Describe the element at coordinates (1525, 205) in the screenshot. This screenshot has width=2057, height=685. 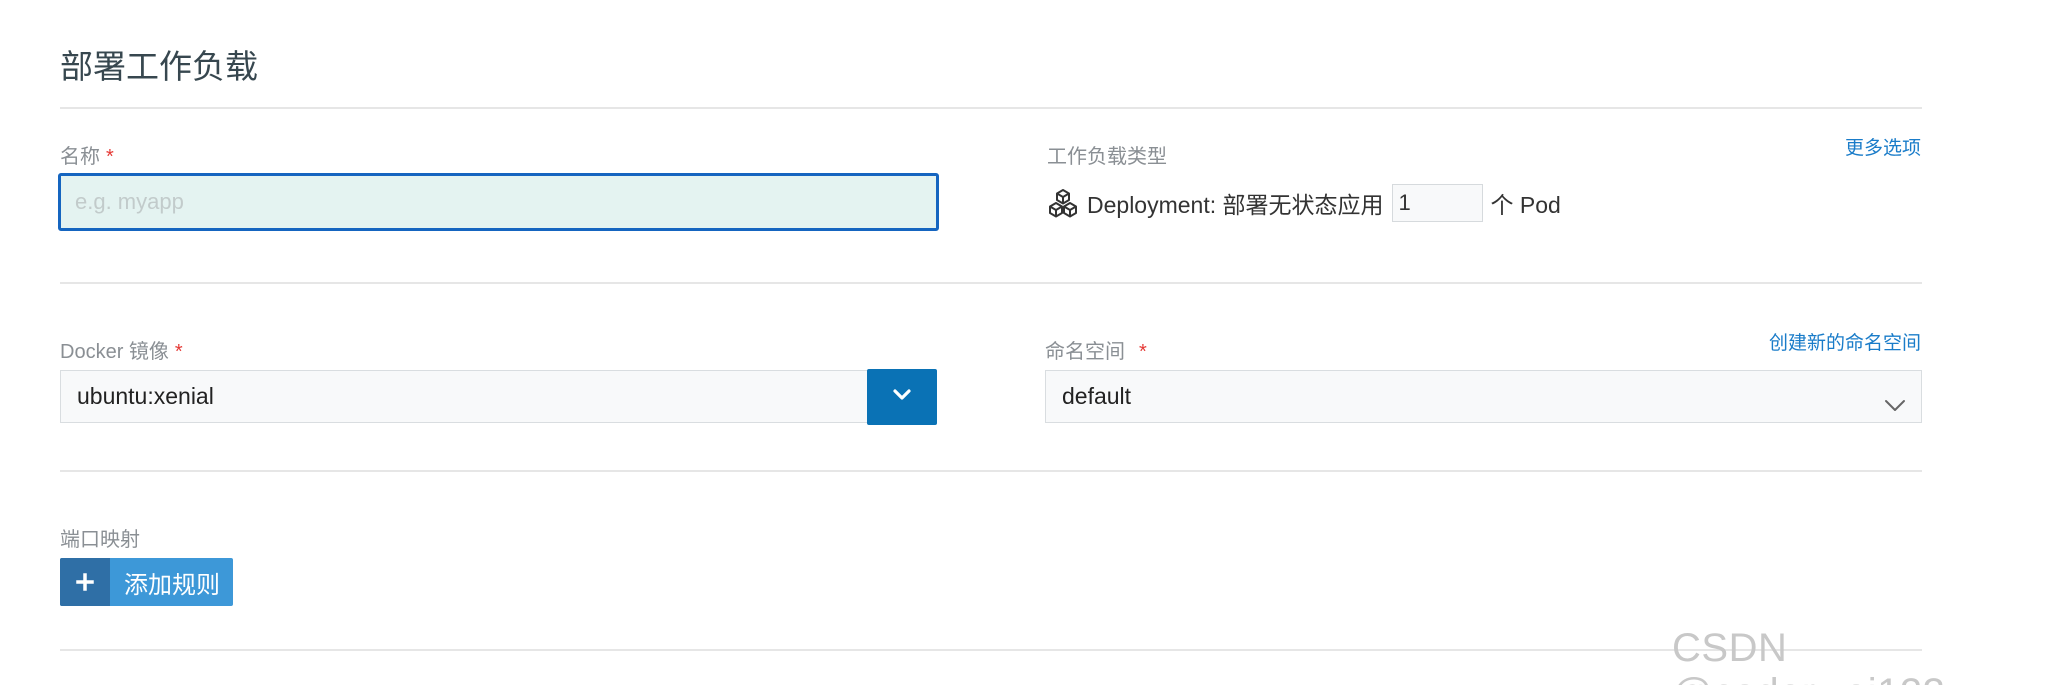
I see `replicas-suffix: 个 Pod` at that location.